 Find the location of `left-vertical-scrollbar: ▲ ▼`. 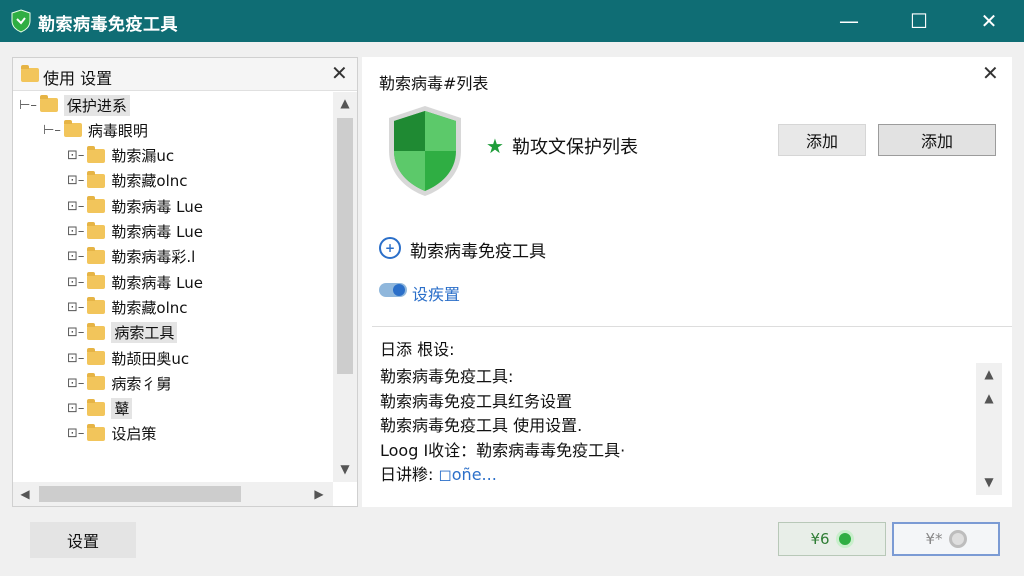

left-vertical-scrollbar: ▲ ▼ is located at coordinates (345, 287).